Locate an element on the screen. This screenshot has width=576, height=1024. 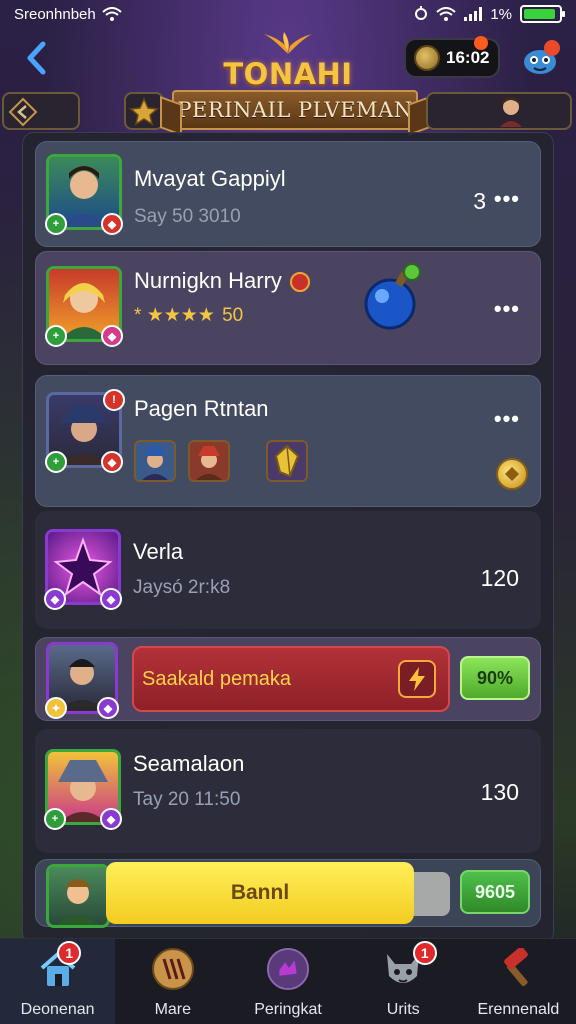
back-button is located at coordinates (36, 58).